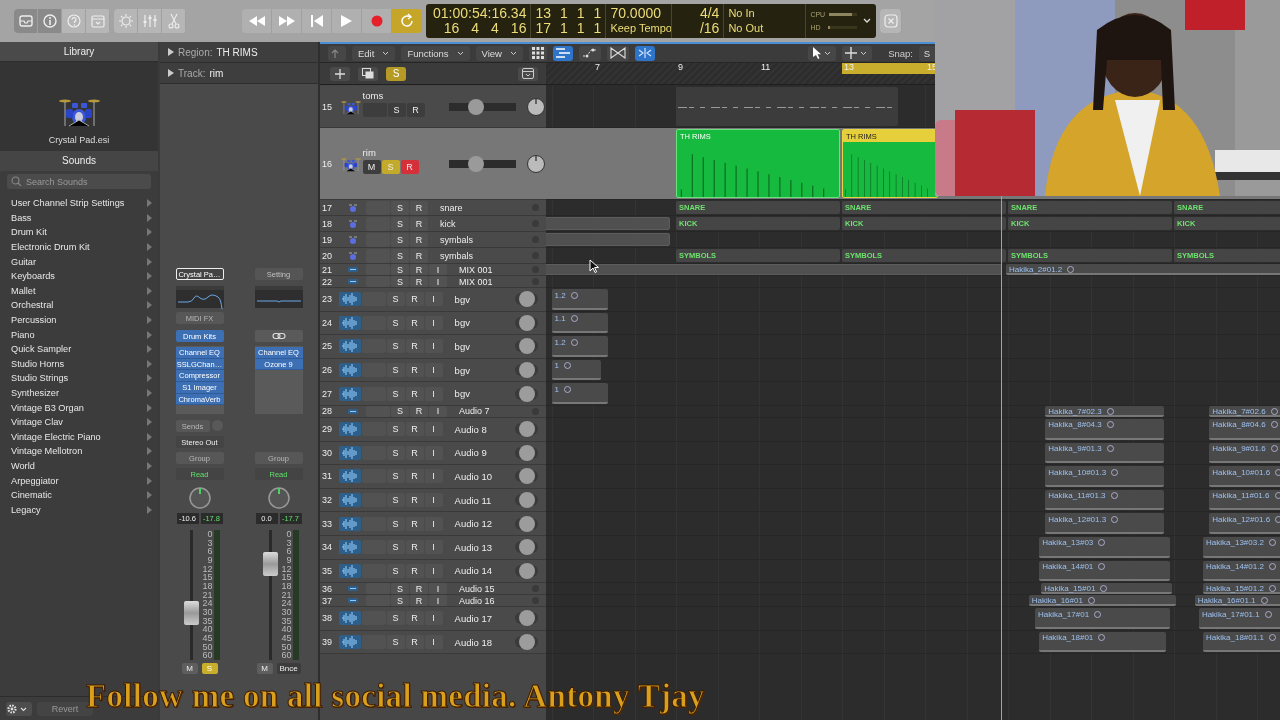 This screenshot has height=720, width=1280. What do you see at coordinates (79, 437) in the screenshot?
I see `library-item: Vintage Electric Piano` at bounding box center [79, 437].